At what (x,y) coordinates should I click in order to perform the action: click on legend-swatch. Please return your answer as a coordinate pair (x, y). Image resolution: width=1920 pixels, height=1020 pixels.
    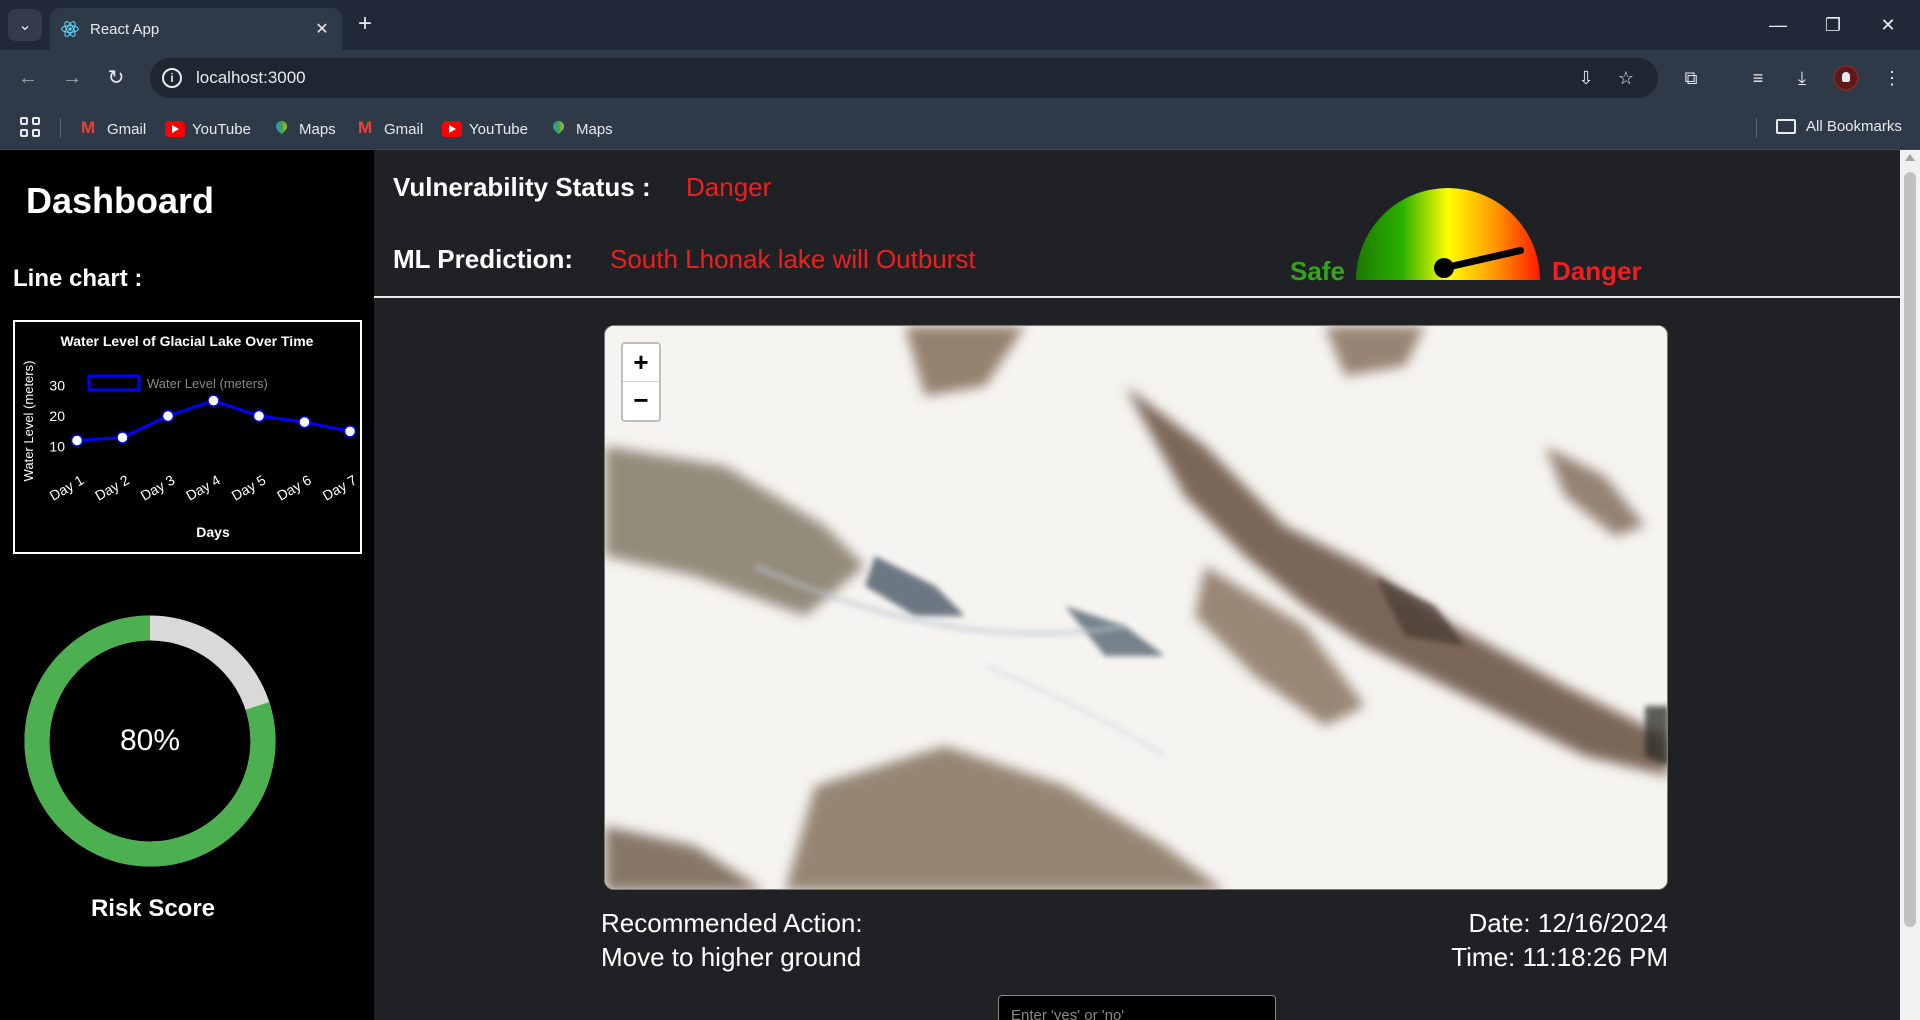
    Looking at the image, I should click on (114, 383).